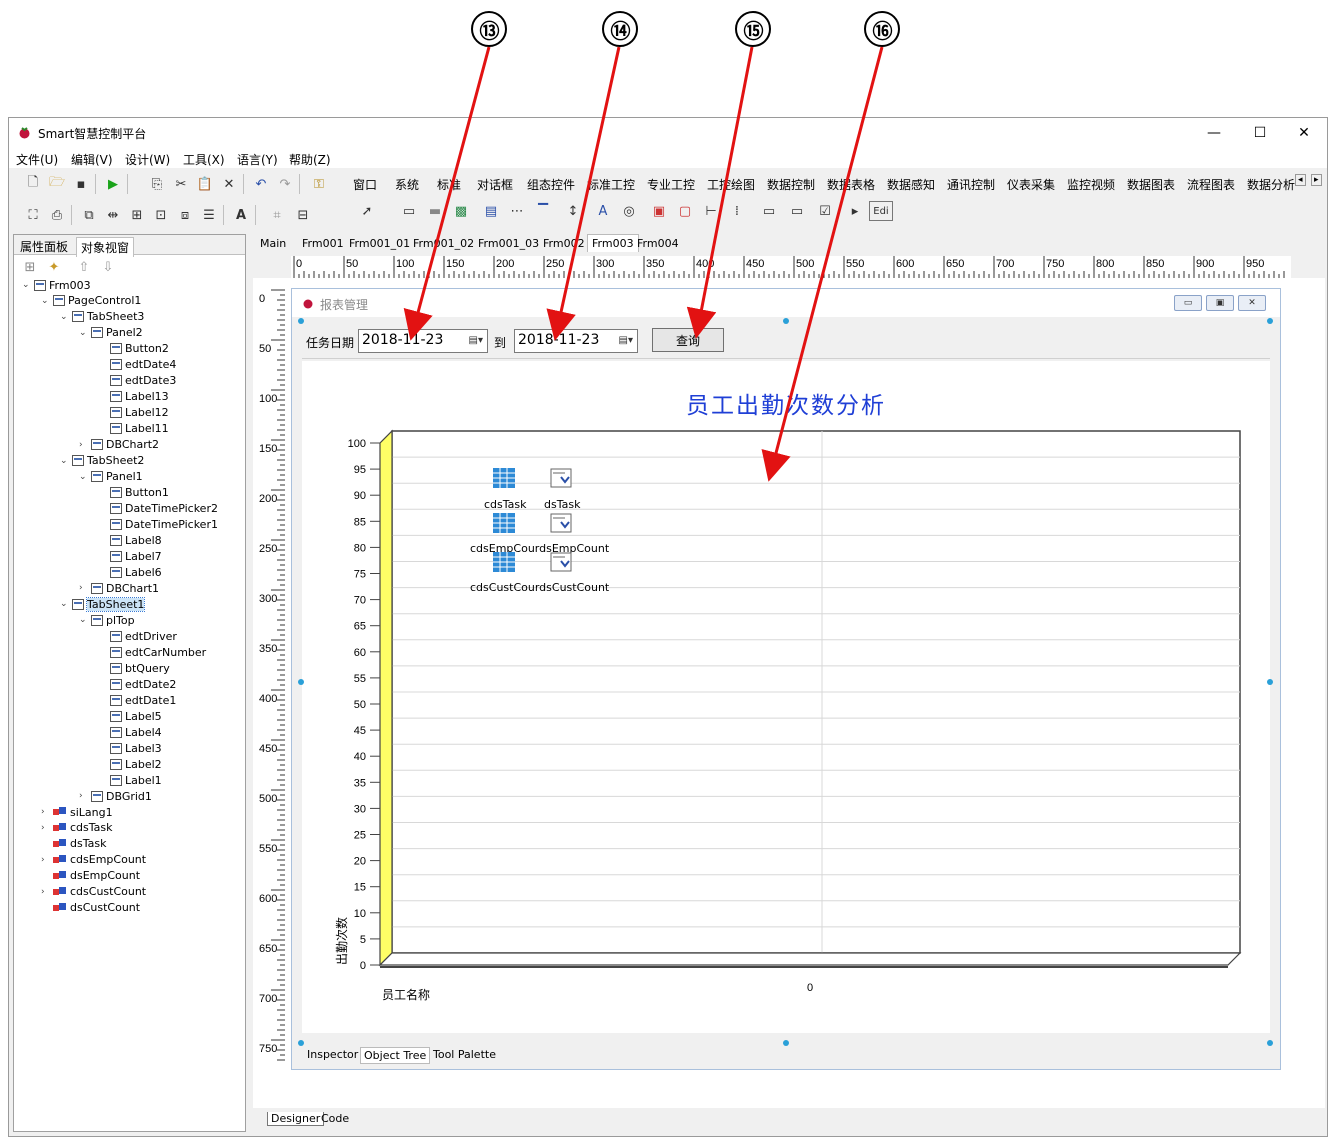  Describe the element at coordinates (111, 477) in the screenshot. I see `tree-node-panel1: ⌄ Panel1` at that location.